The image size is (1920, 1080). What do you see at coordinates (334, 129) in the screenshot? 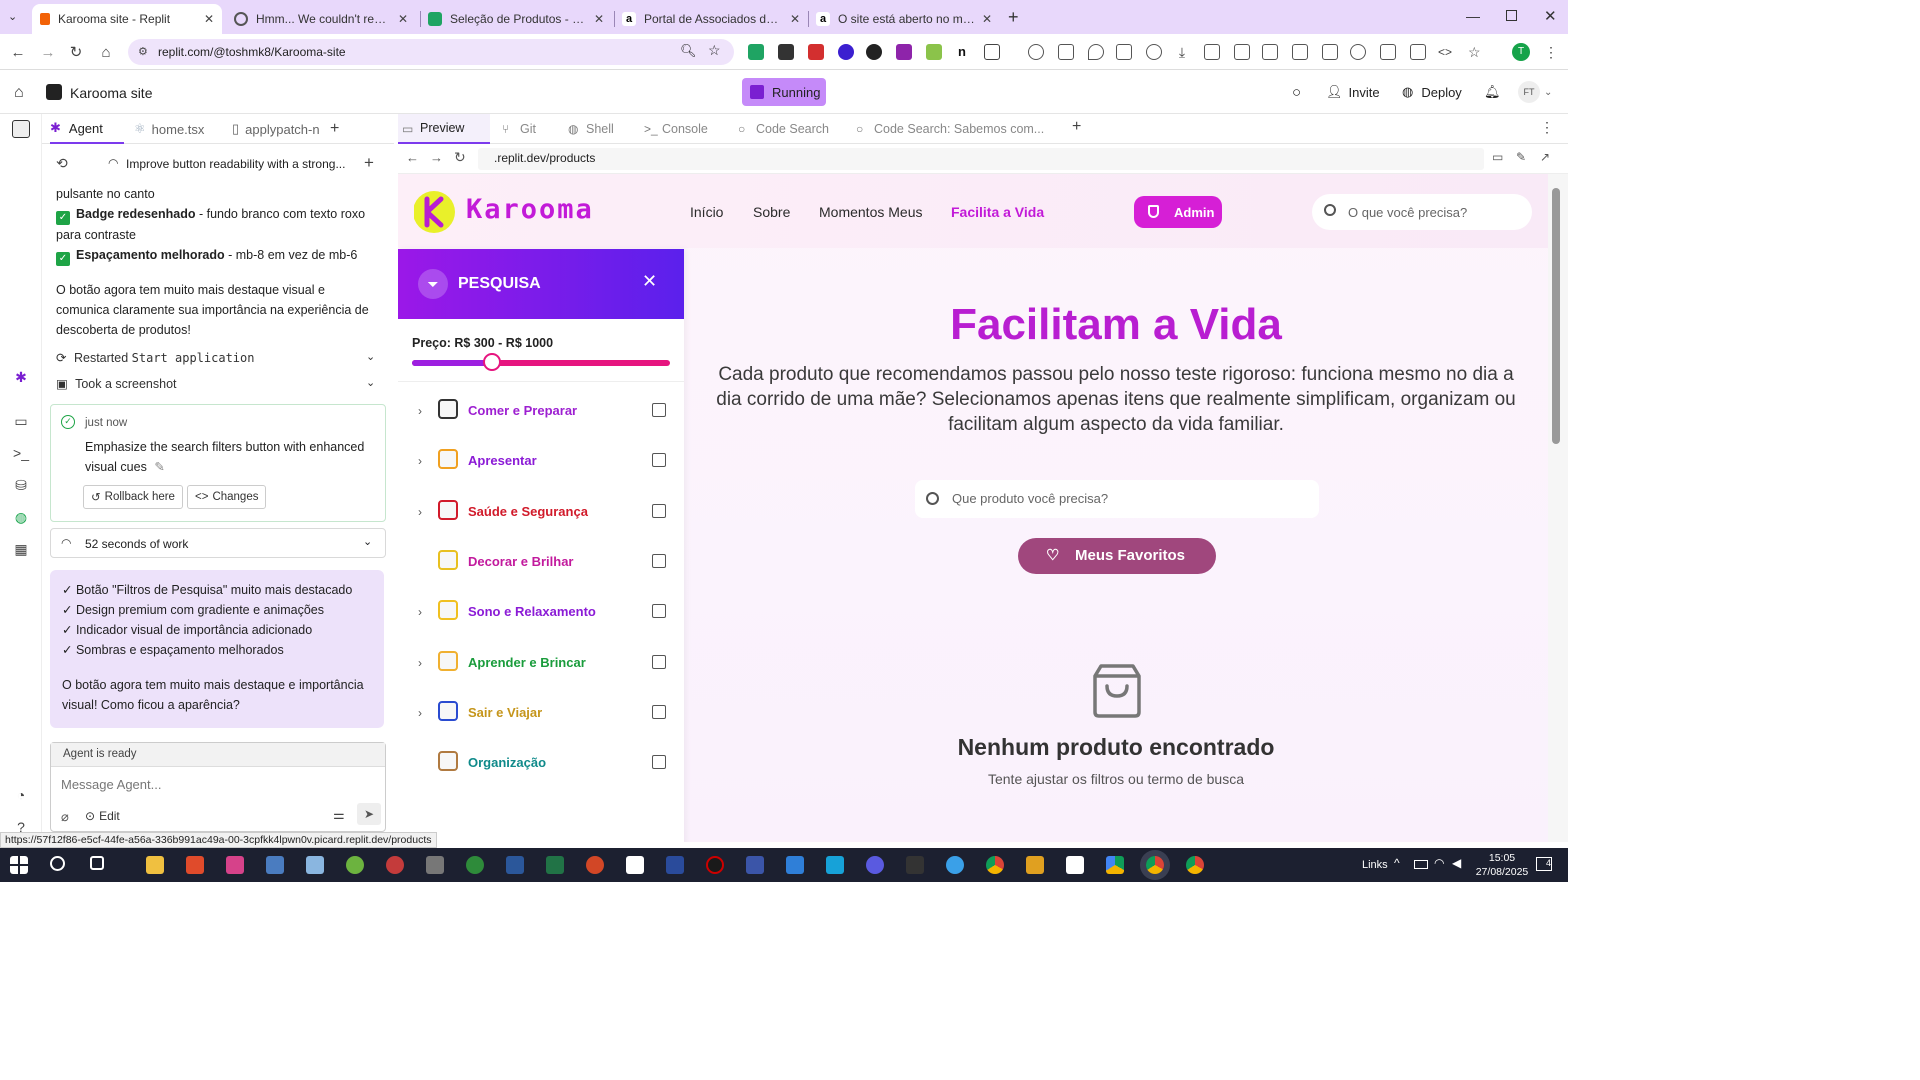
I see `new-tab-button: +` at bounding box center [334, 129].